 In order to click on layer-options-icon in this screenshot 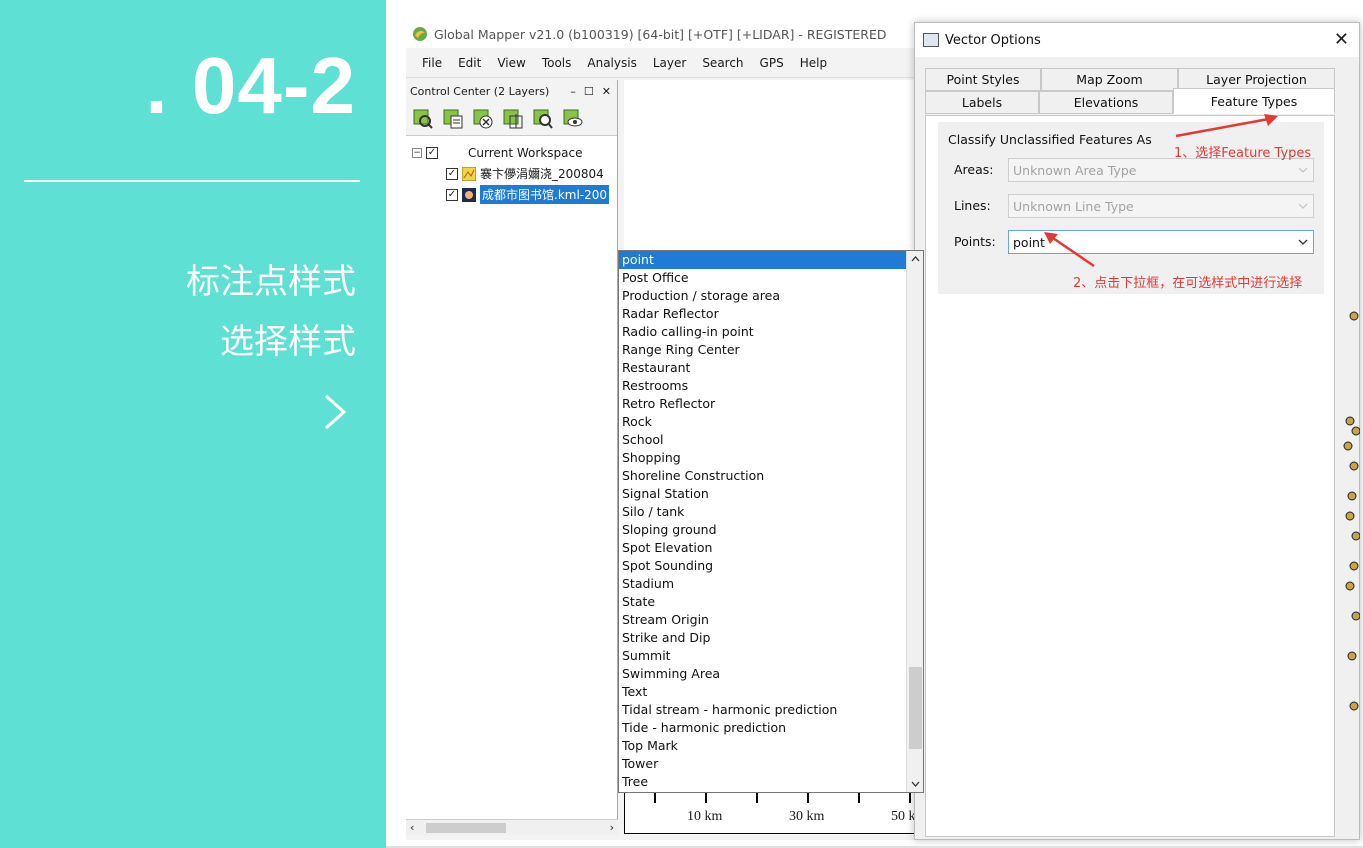, I will do `click(513, 119)`.